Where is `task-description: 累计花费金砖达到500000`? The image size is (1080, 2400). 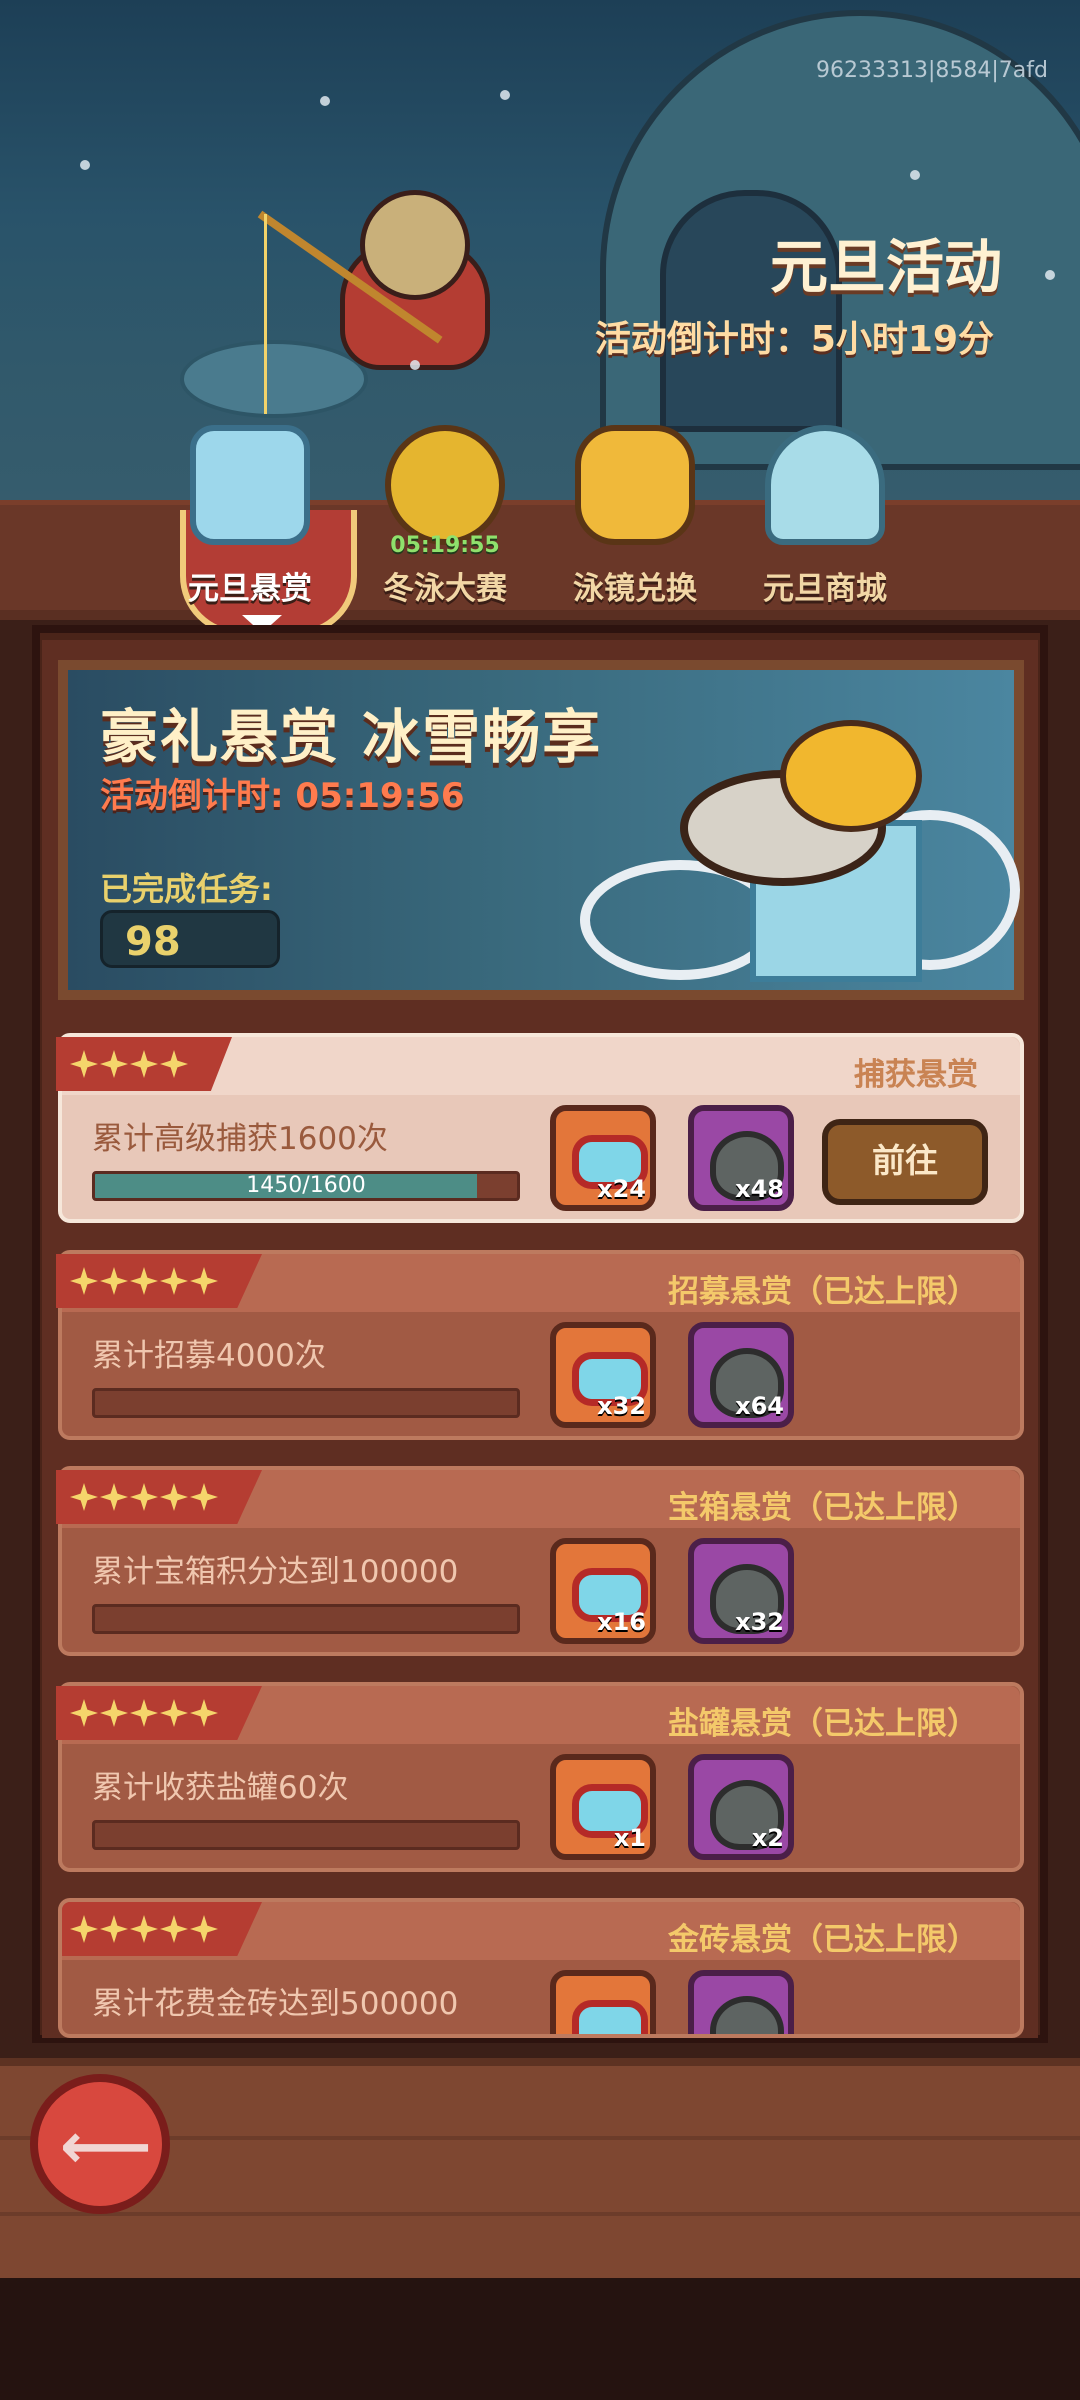 task-description: 累计花费金砖达到500000 is located at coordinates (275, 2004).